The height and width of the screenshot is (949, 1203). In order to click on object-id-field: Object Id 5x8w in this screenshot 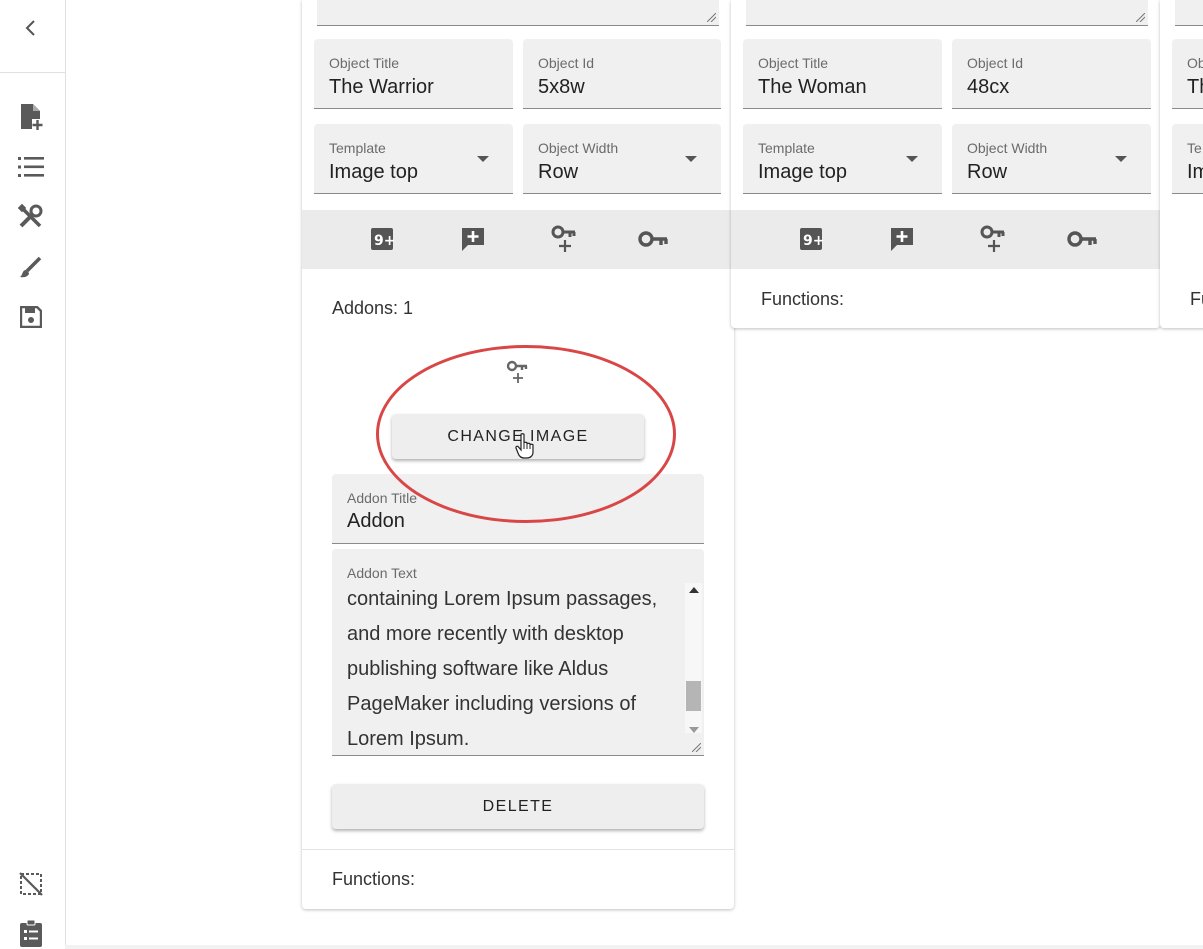, I will do `click(622, 74)`.